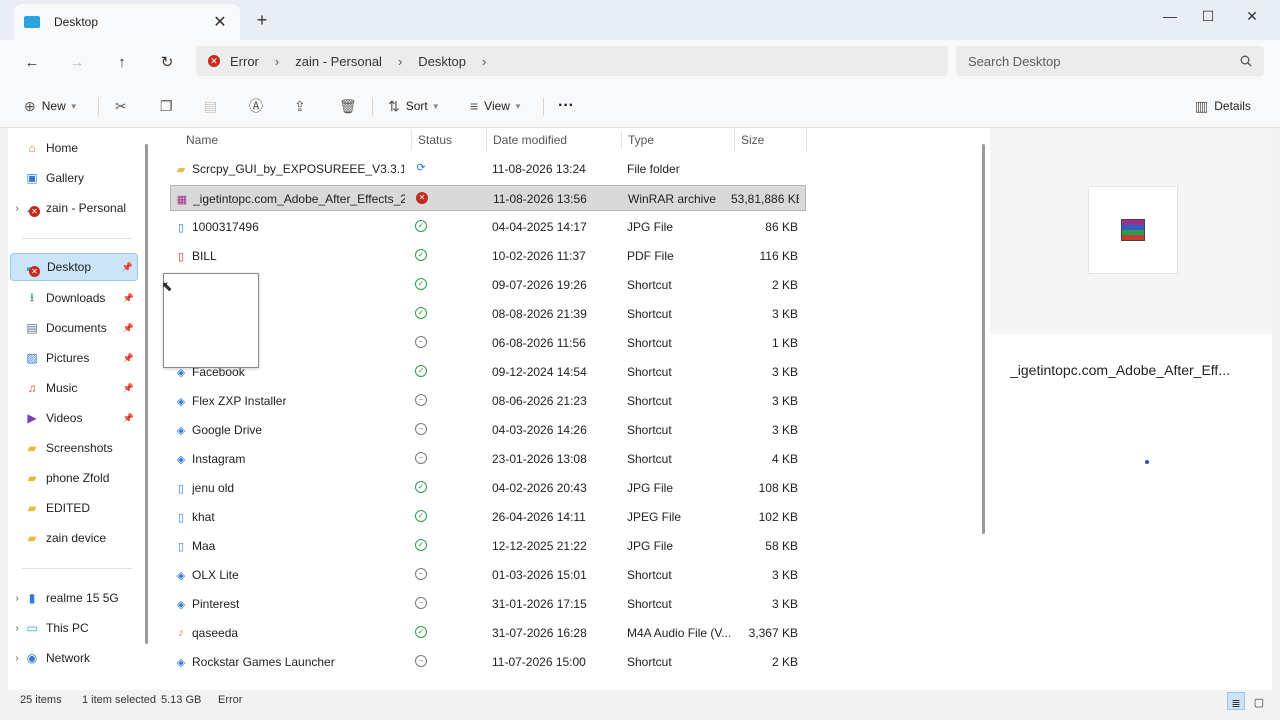  Describe the element at coordinates (488, 343) in the screenshot. I see `file-row: ◈06-08-2026 11:56Shortcut1 KB−` at that location.